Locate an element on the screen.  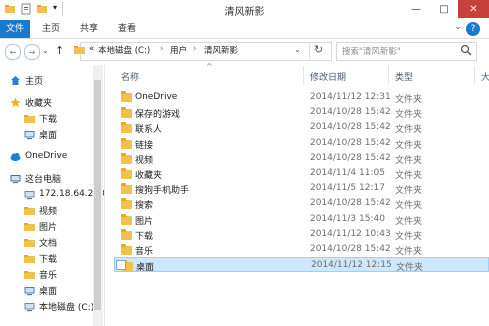
column-header-size: 大 is located at coordinates (485, 76).